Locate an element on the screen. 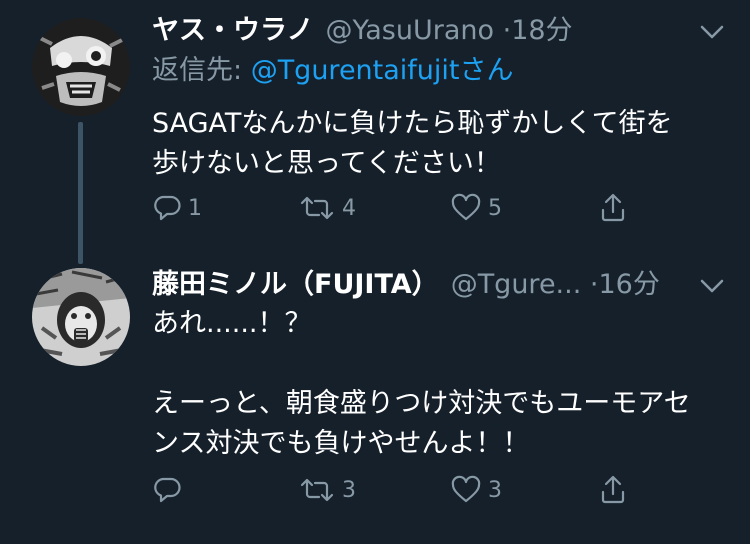  action-bar: 3 3 is located at coordinates (402, 490).